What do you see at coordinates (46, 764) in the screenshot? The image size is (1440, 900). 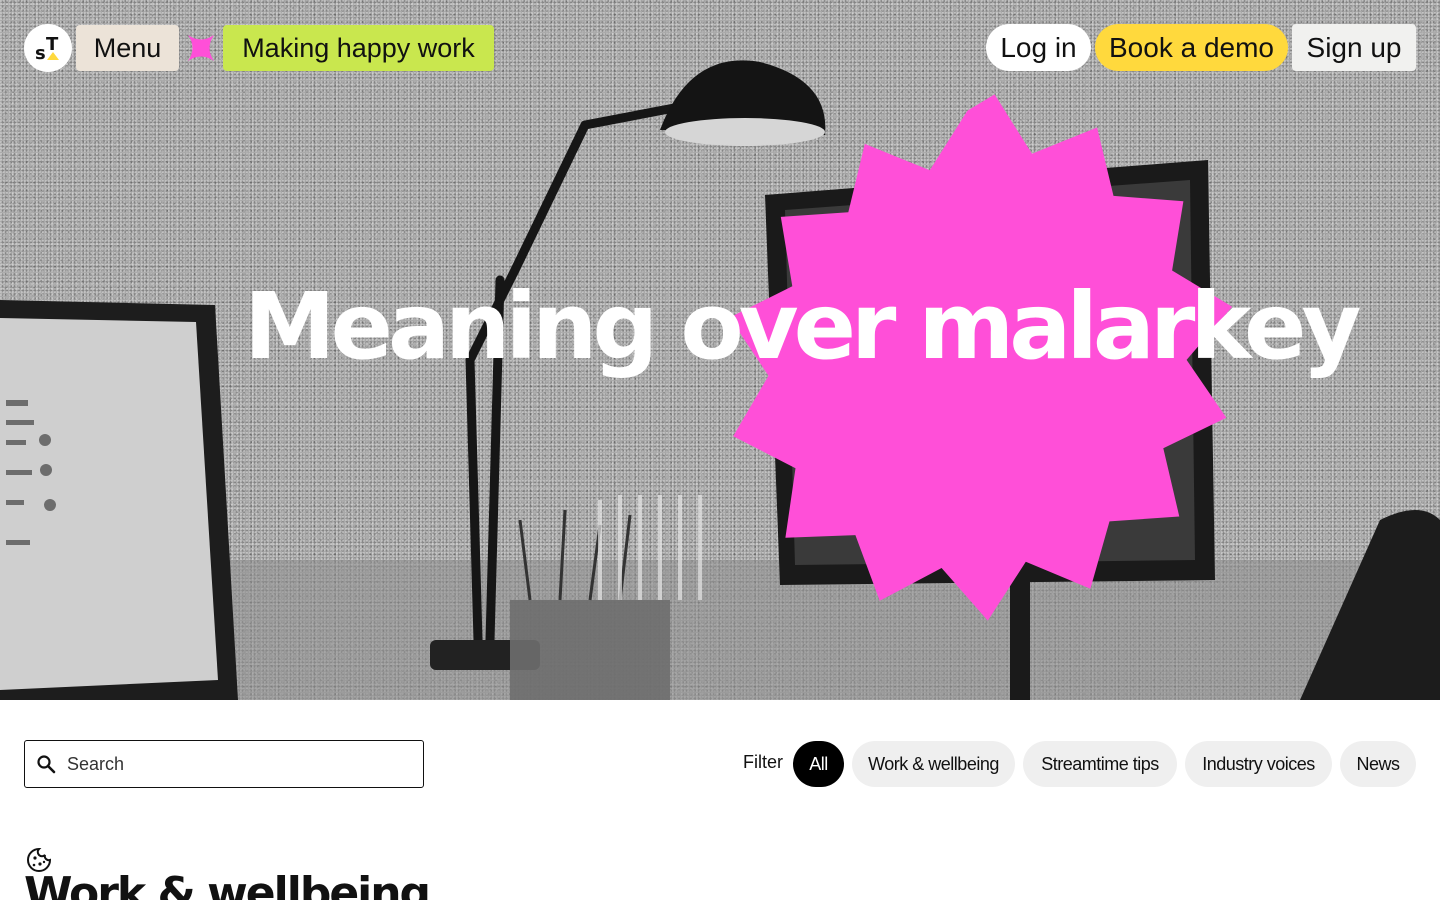 I see `search-icon` at bounding box center [46, 764].